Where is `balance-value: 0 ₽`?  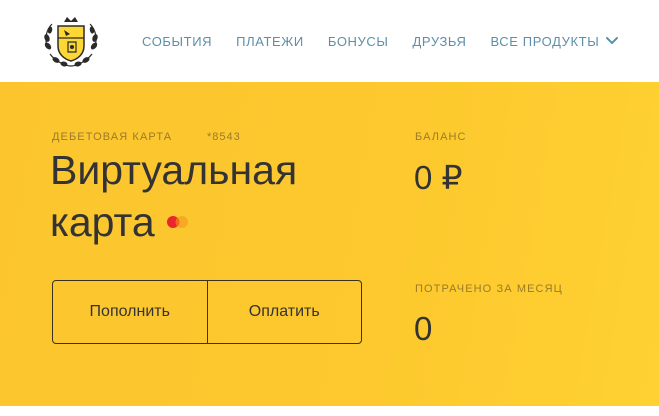
balance-value: 0 ₽ is located at coordinates (438, 177).